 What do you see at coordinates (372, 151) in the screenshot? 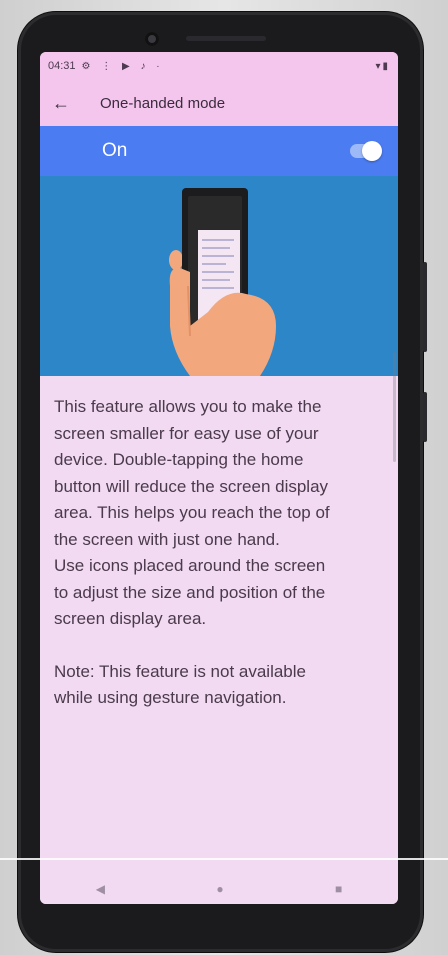
I see `switch-knob` at bounding box center [372, 151].